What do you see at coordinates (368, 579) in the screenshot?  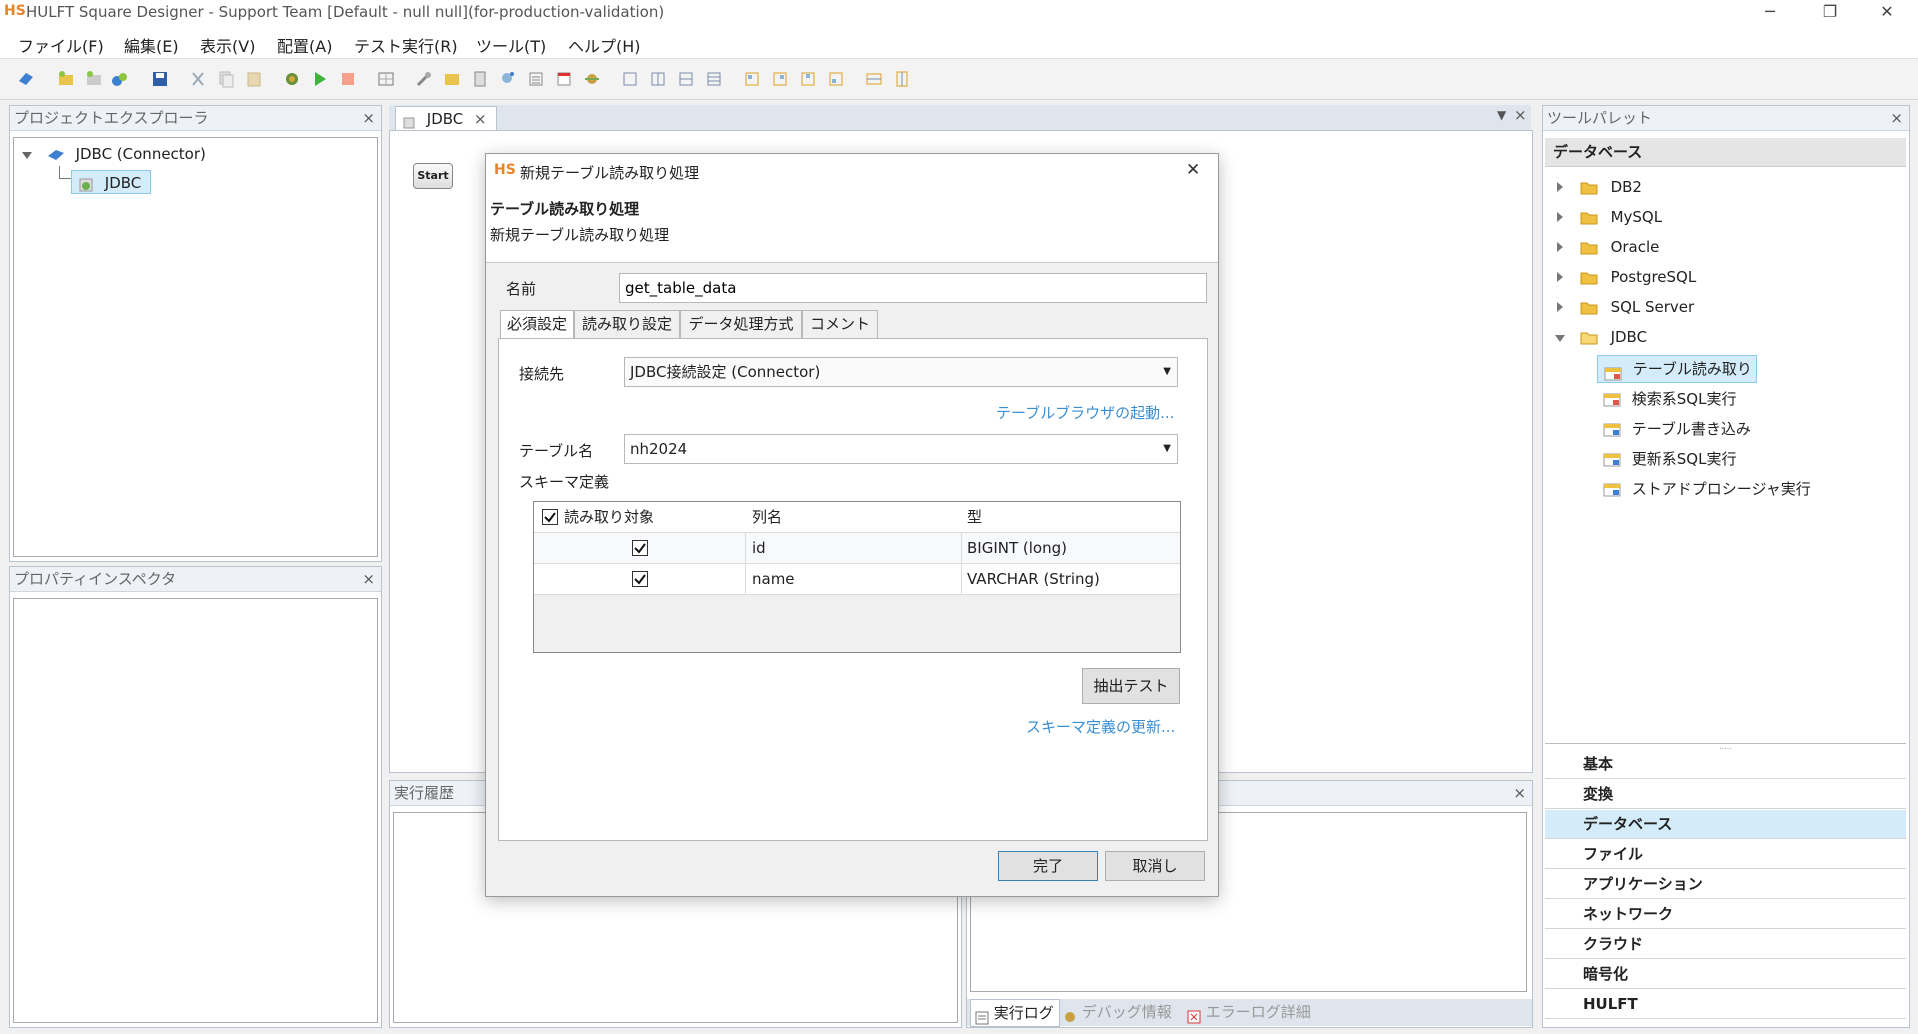 I see `property-inspector-close-button: ×` at bounding box center [368, 579].